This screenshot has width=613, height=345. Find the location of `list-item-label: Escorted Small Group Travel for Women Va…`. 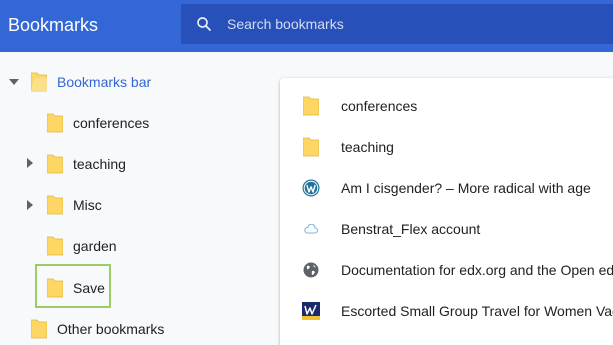

list-item-label: Escorted Small Group Travel for Women Va… is located at coordinates (477, 311).